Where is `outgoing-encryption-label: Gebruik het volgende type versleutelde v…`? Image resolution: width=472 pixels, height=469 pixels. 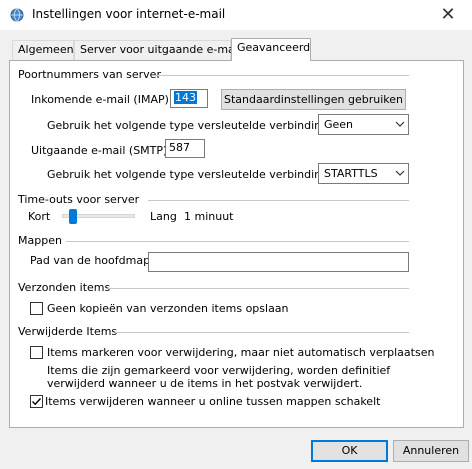 outgoing-encryption-label: Gebruik het volgende type versleutelde v… is located at coordinates (189, 174).